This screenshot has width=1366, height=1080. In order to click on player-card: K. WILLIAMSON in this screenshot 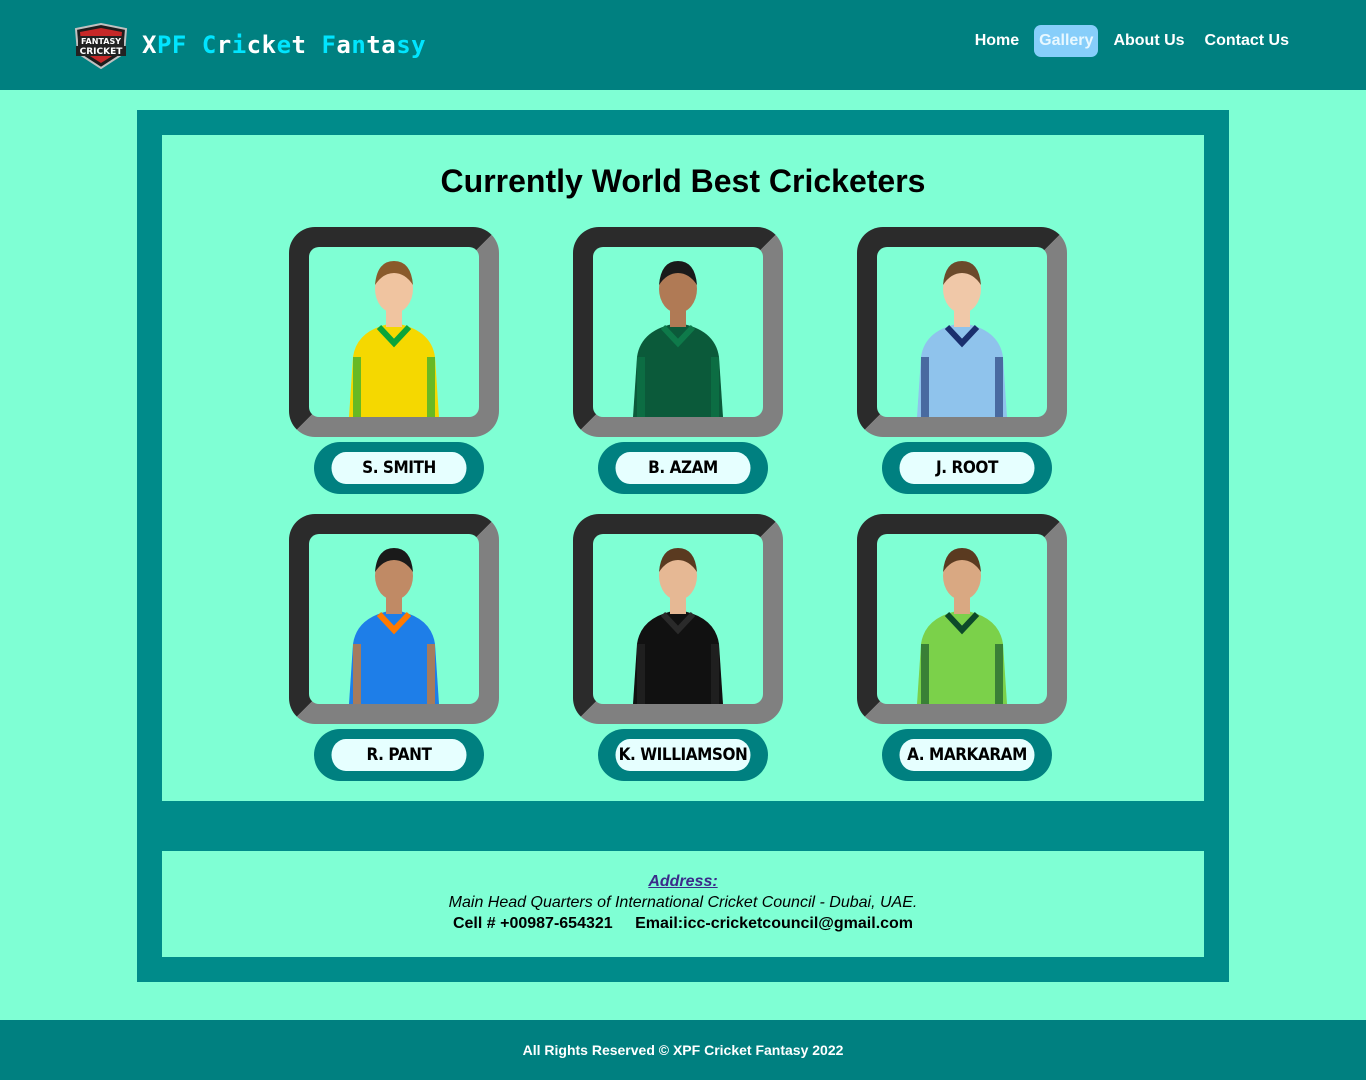, I will do `click(678, 647)`.